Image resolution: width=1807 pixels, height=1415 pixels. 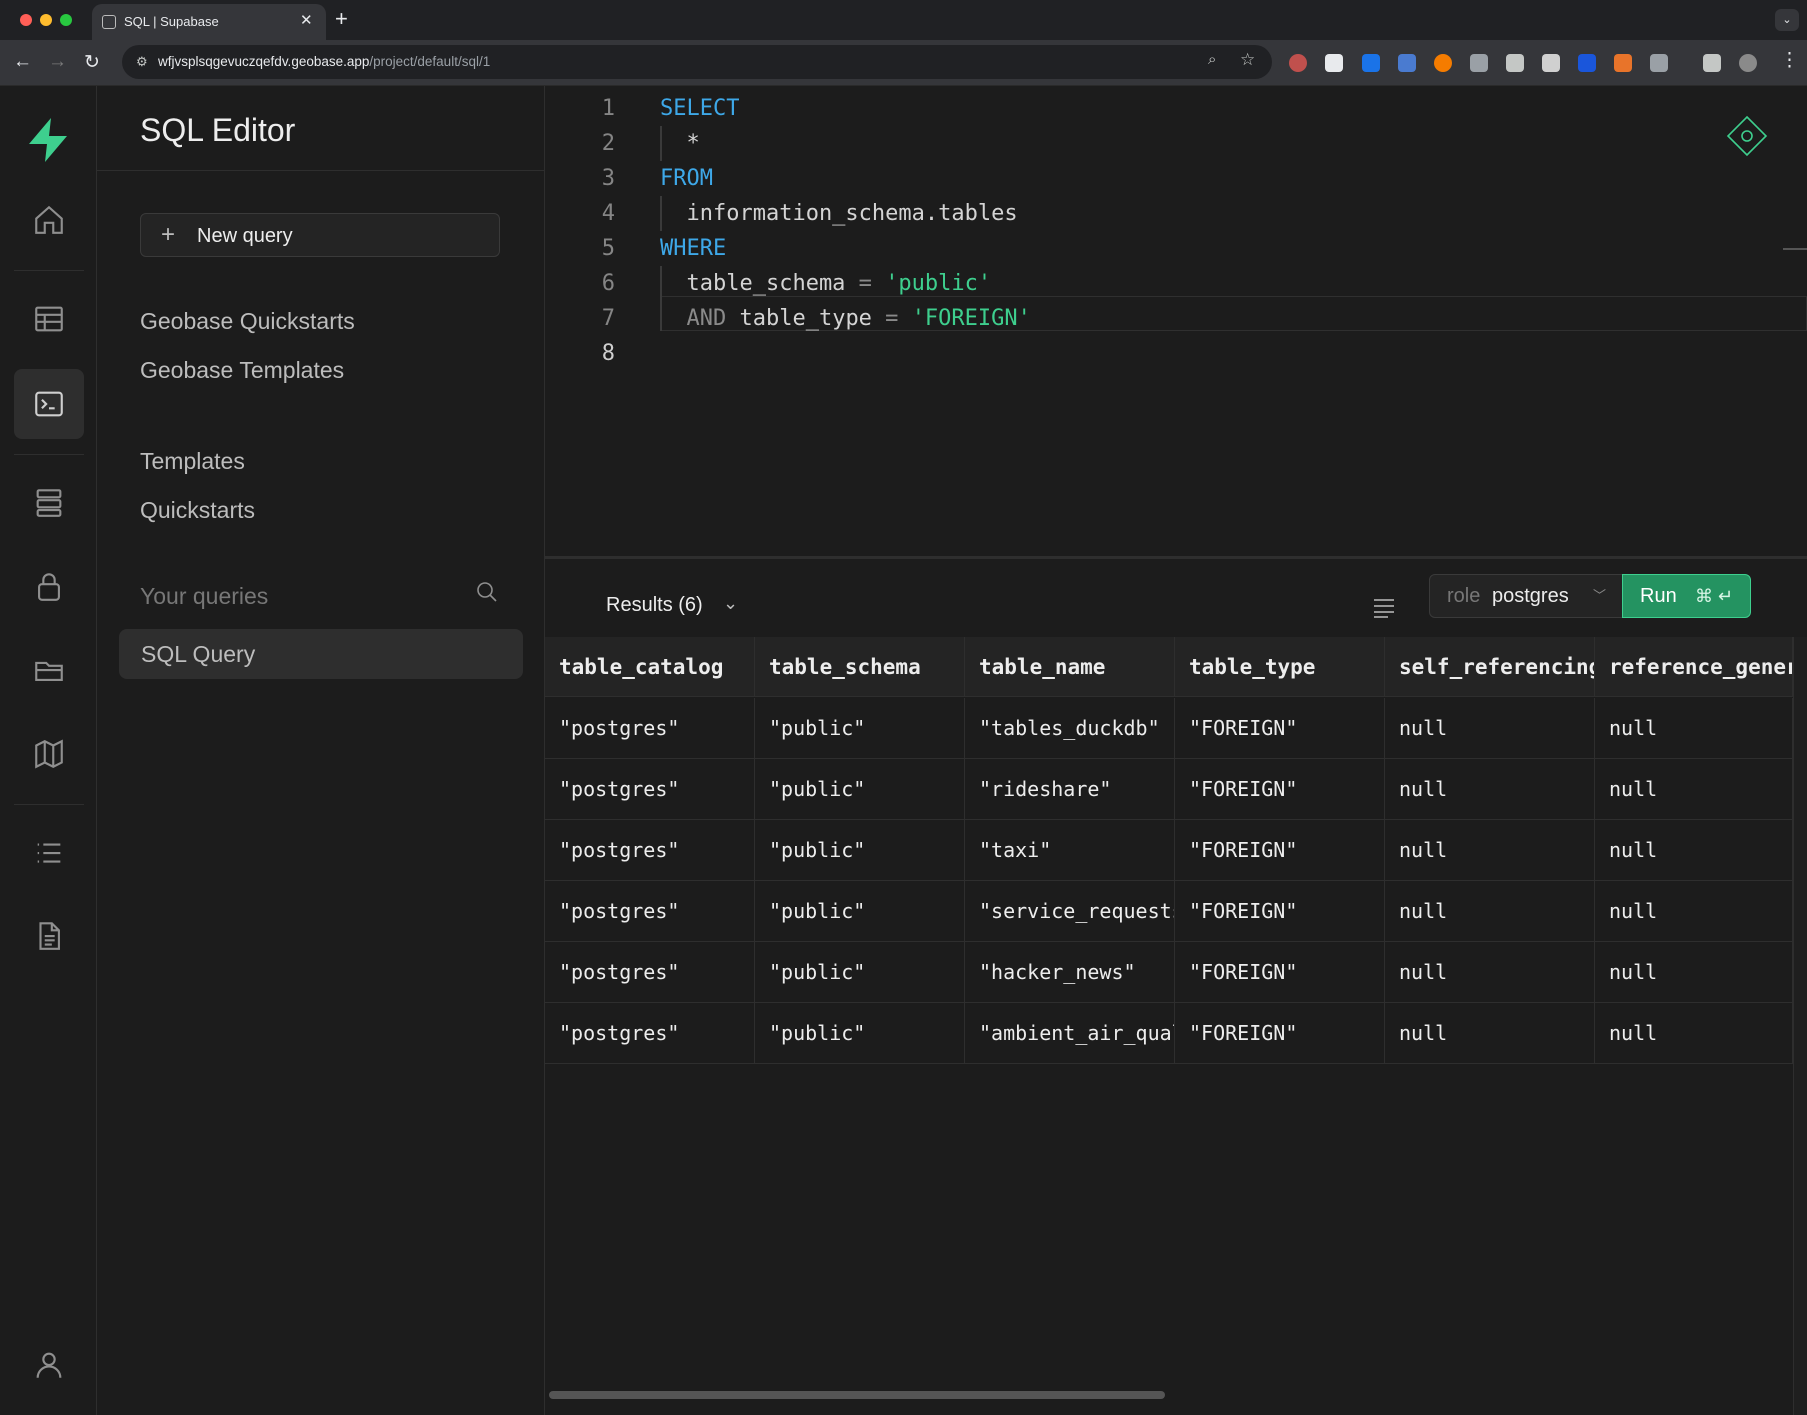 What do you see at coordinates (1176, 213) in the screenshot?
I see `code-line: 4 information_schema.tables` at bounding box center [1176, 213].